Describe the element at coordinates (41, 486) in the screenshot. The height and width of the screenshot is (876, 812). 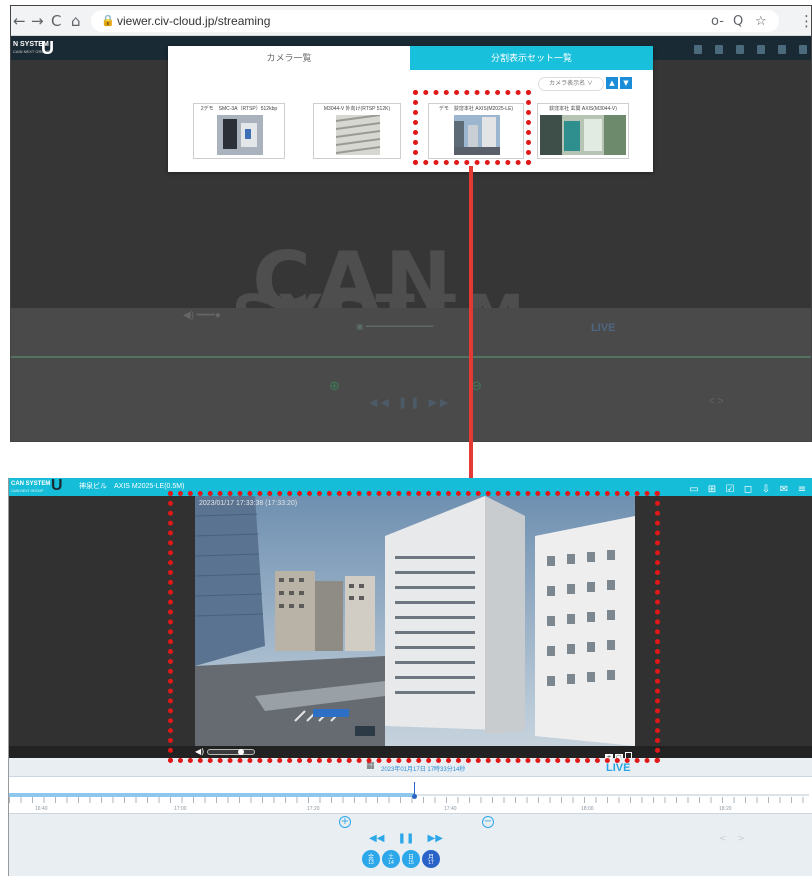
I see `app-logo: CAN SYSTEM CAIN NEXT GROUP U` at that location.